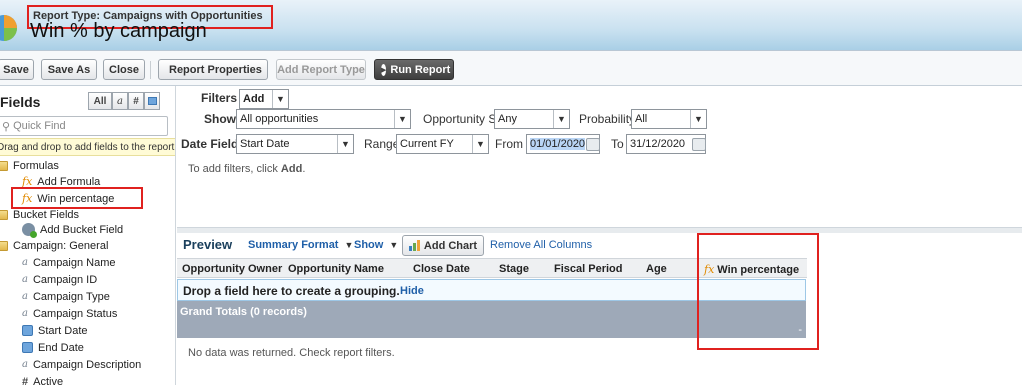 The width and height of the screenshot is (1022, 385). What do you see at coordinates (136, 101) in the screenshot?
I see `filter-number-button: #` at bounding box center [136, 101].